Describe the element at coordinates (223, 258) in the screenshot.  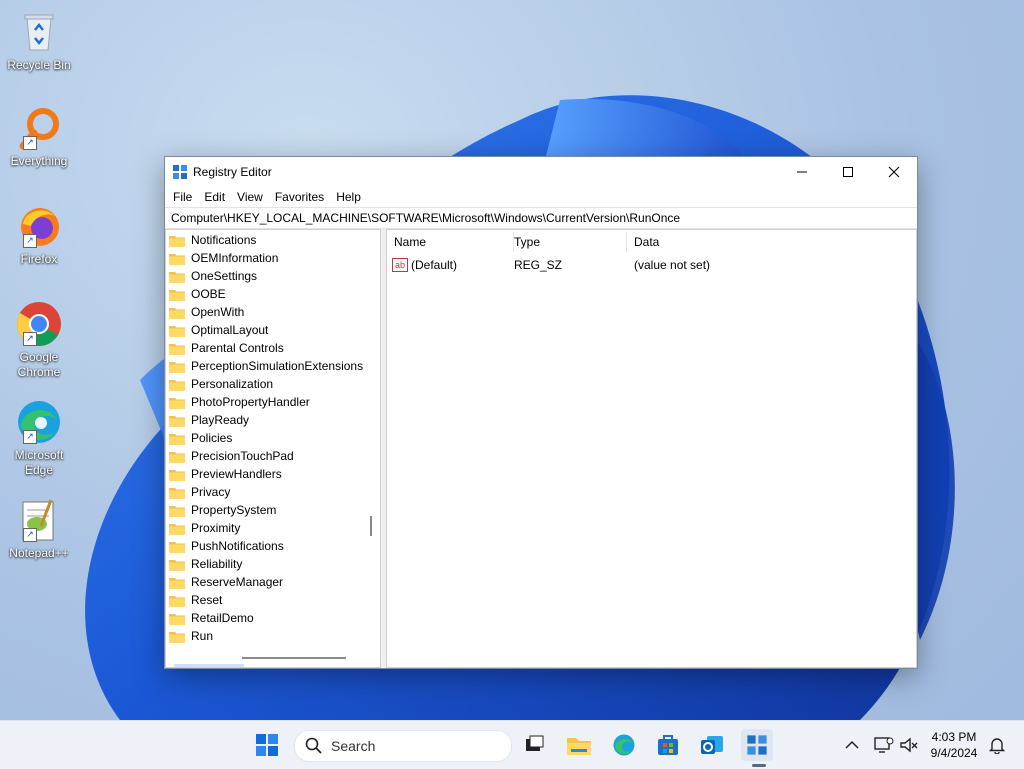
I see `tree-item: OEMInformation` at that location.